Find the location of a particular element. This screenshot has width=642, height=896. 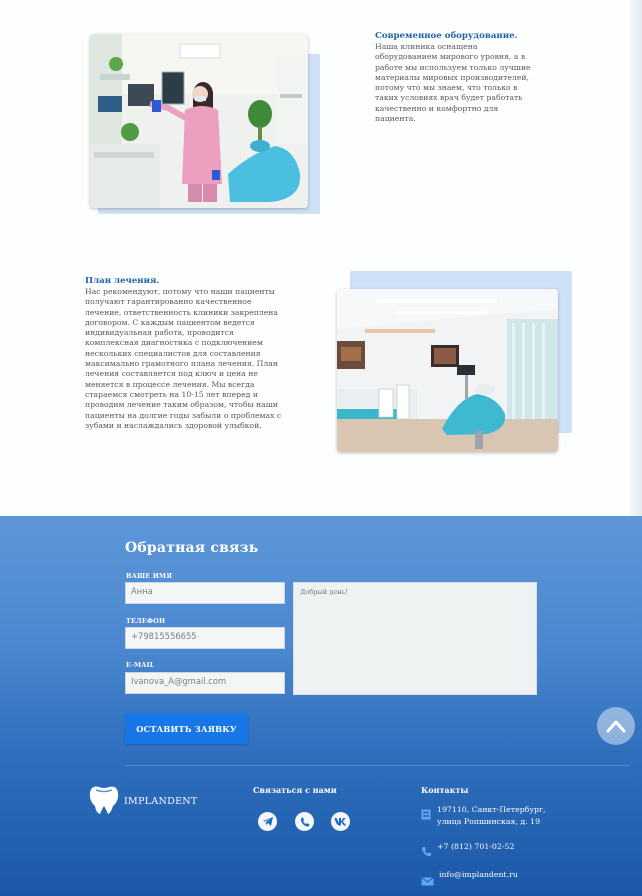

whatsapp-link is located at coordinates (304, 821).